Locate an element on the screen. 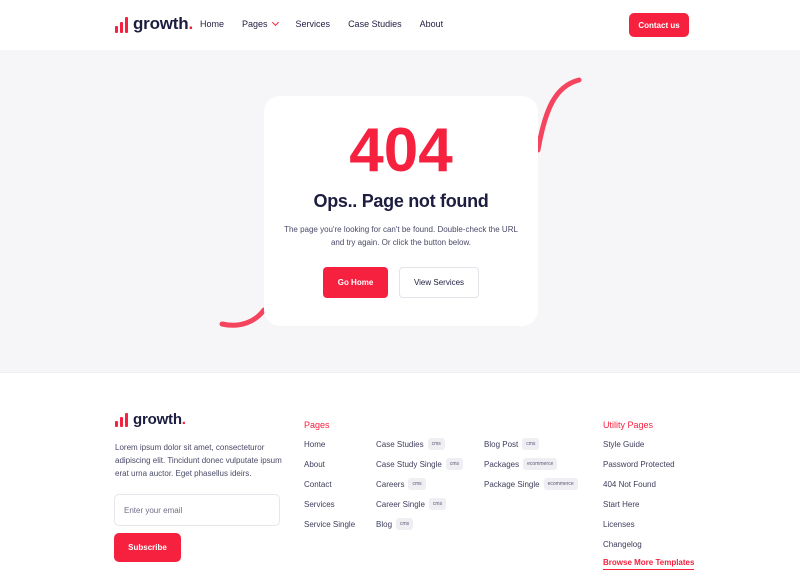 This screenshot has width=800, height=588. brand-logo: growth. is located at coordinates (154, 24).